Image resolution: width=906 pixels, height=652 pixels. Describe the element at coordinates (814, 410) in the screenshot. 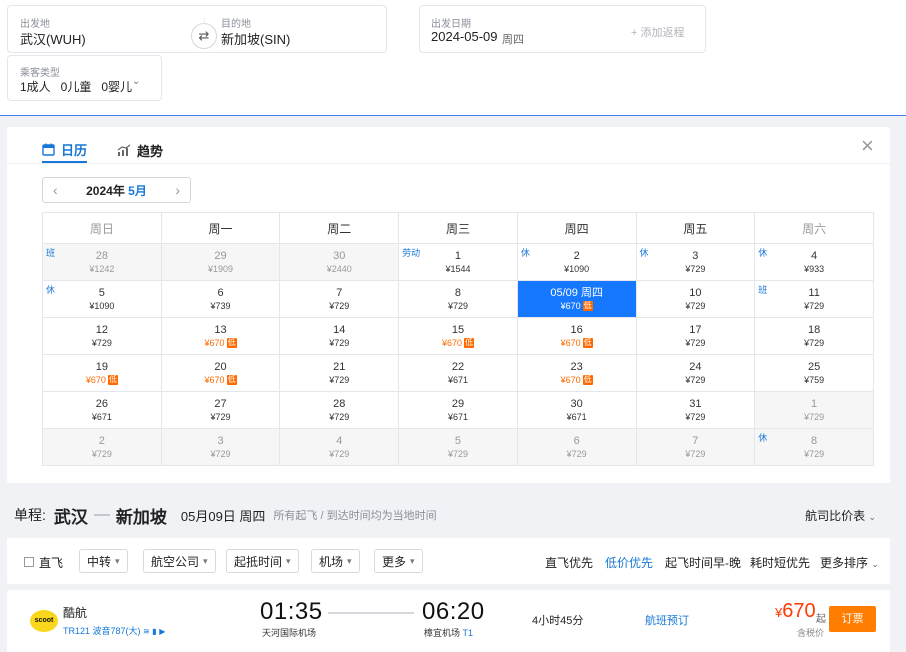

I see `calendar-day: 1 ¥729` at that location.